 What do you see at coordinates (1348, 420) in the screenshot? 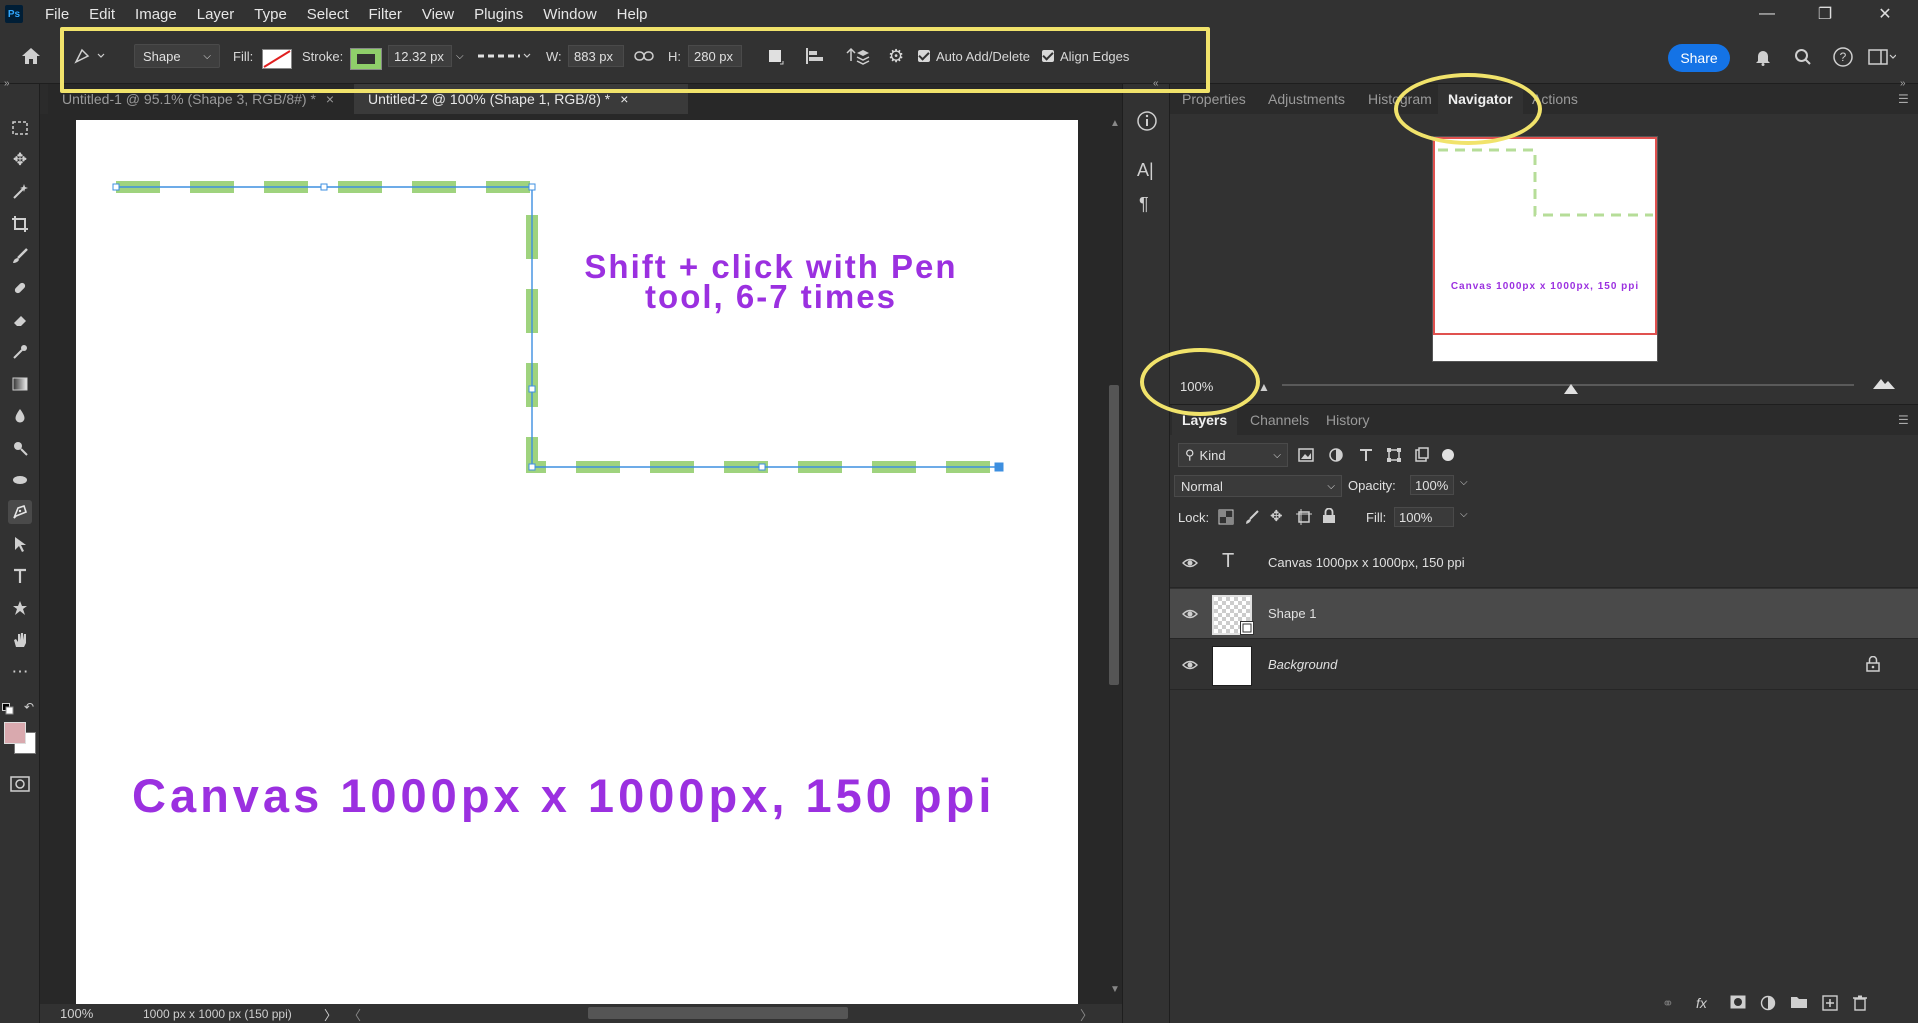
I see `tab-history: History` at bounding box center [1348, 420].